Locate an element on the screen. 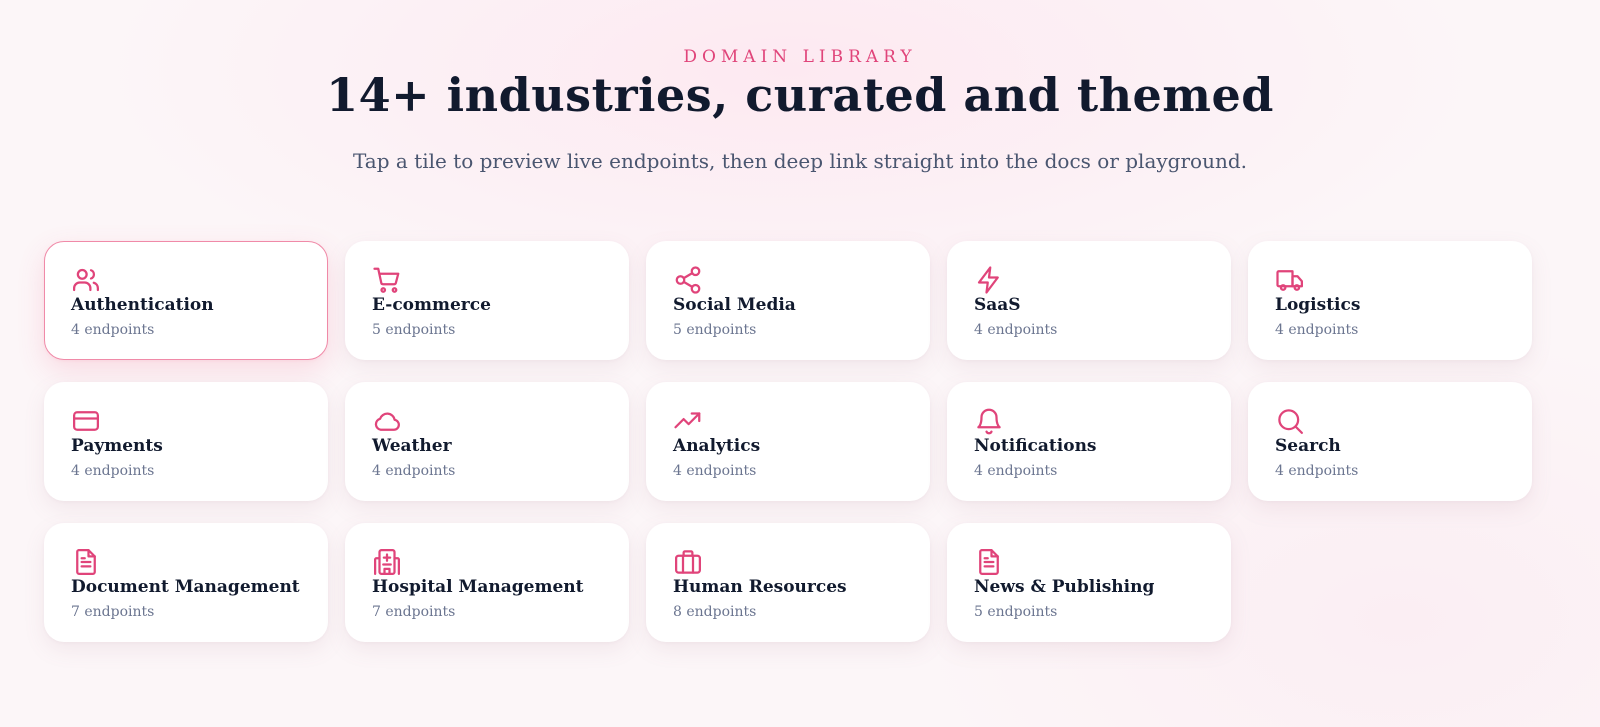 The height and width of the screenshot is (727, 1600). search-icon is located at coordinates (1290, 421).